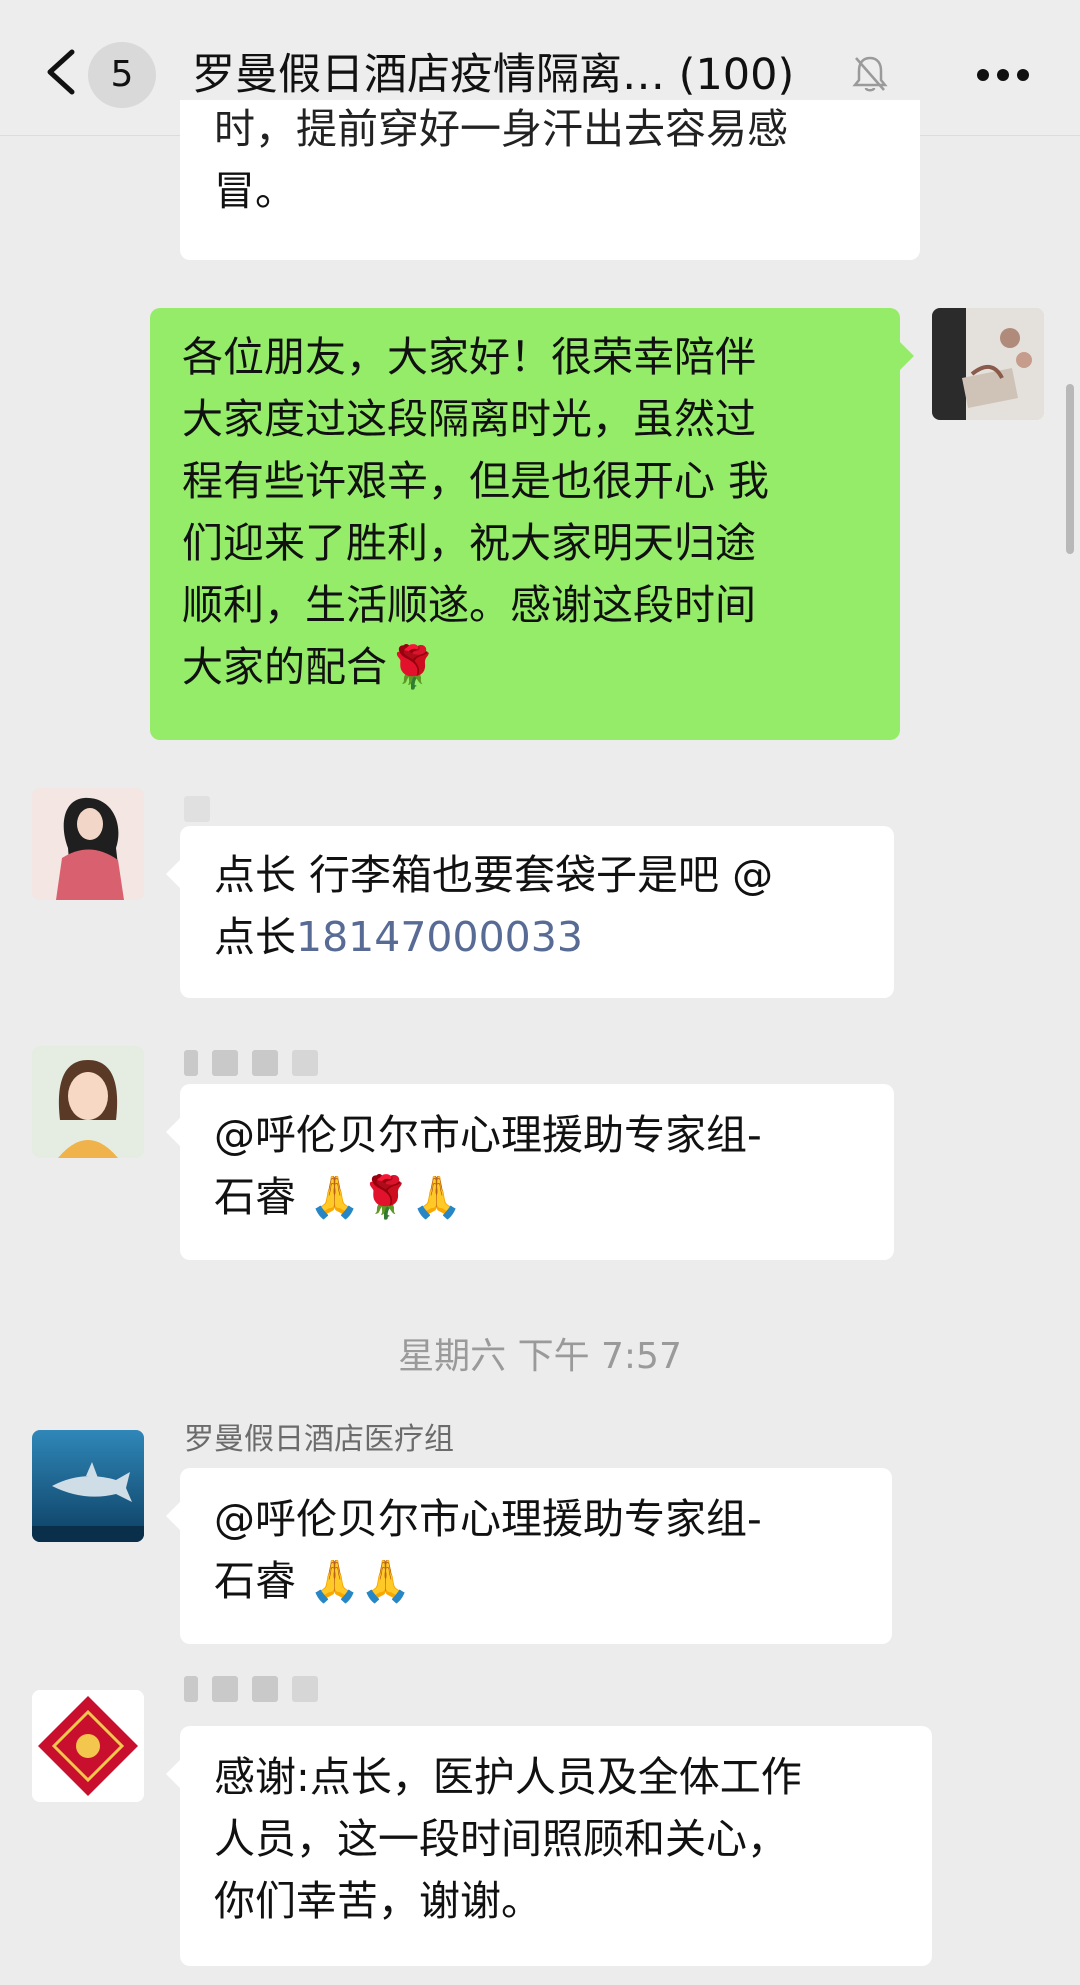  Describe the element at coordinates (1003, 75) in the screenshot. I see `ellipsis-icon` at that location.